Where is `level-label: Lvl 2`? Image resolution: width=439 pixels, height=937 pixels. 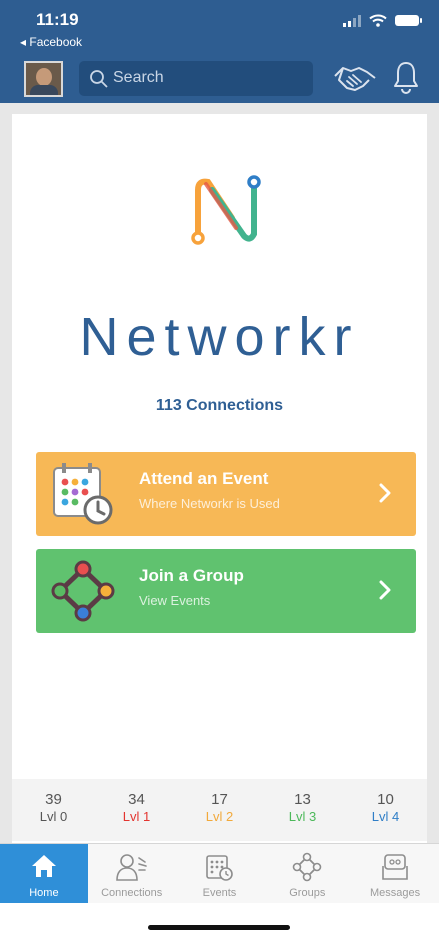
level-label: Lvl 2 is located at coordinates (219, 816).